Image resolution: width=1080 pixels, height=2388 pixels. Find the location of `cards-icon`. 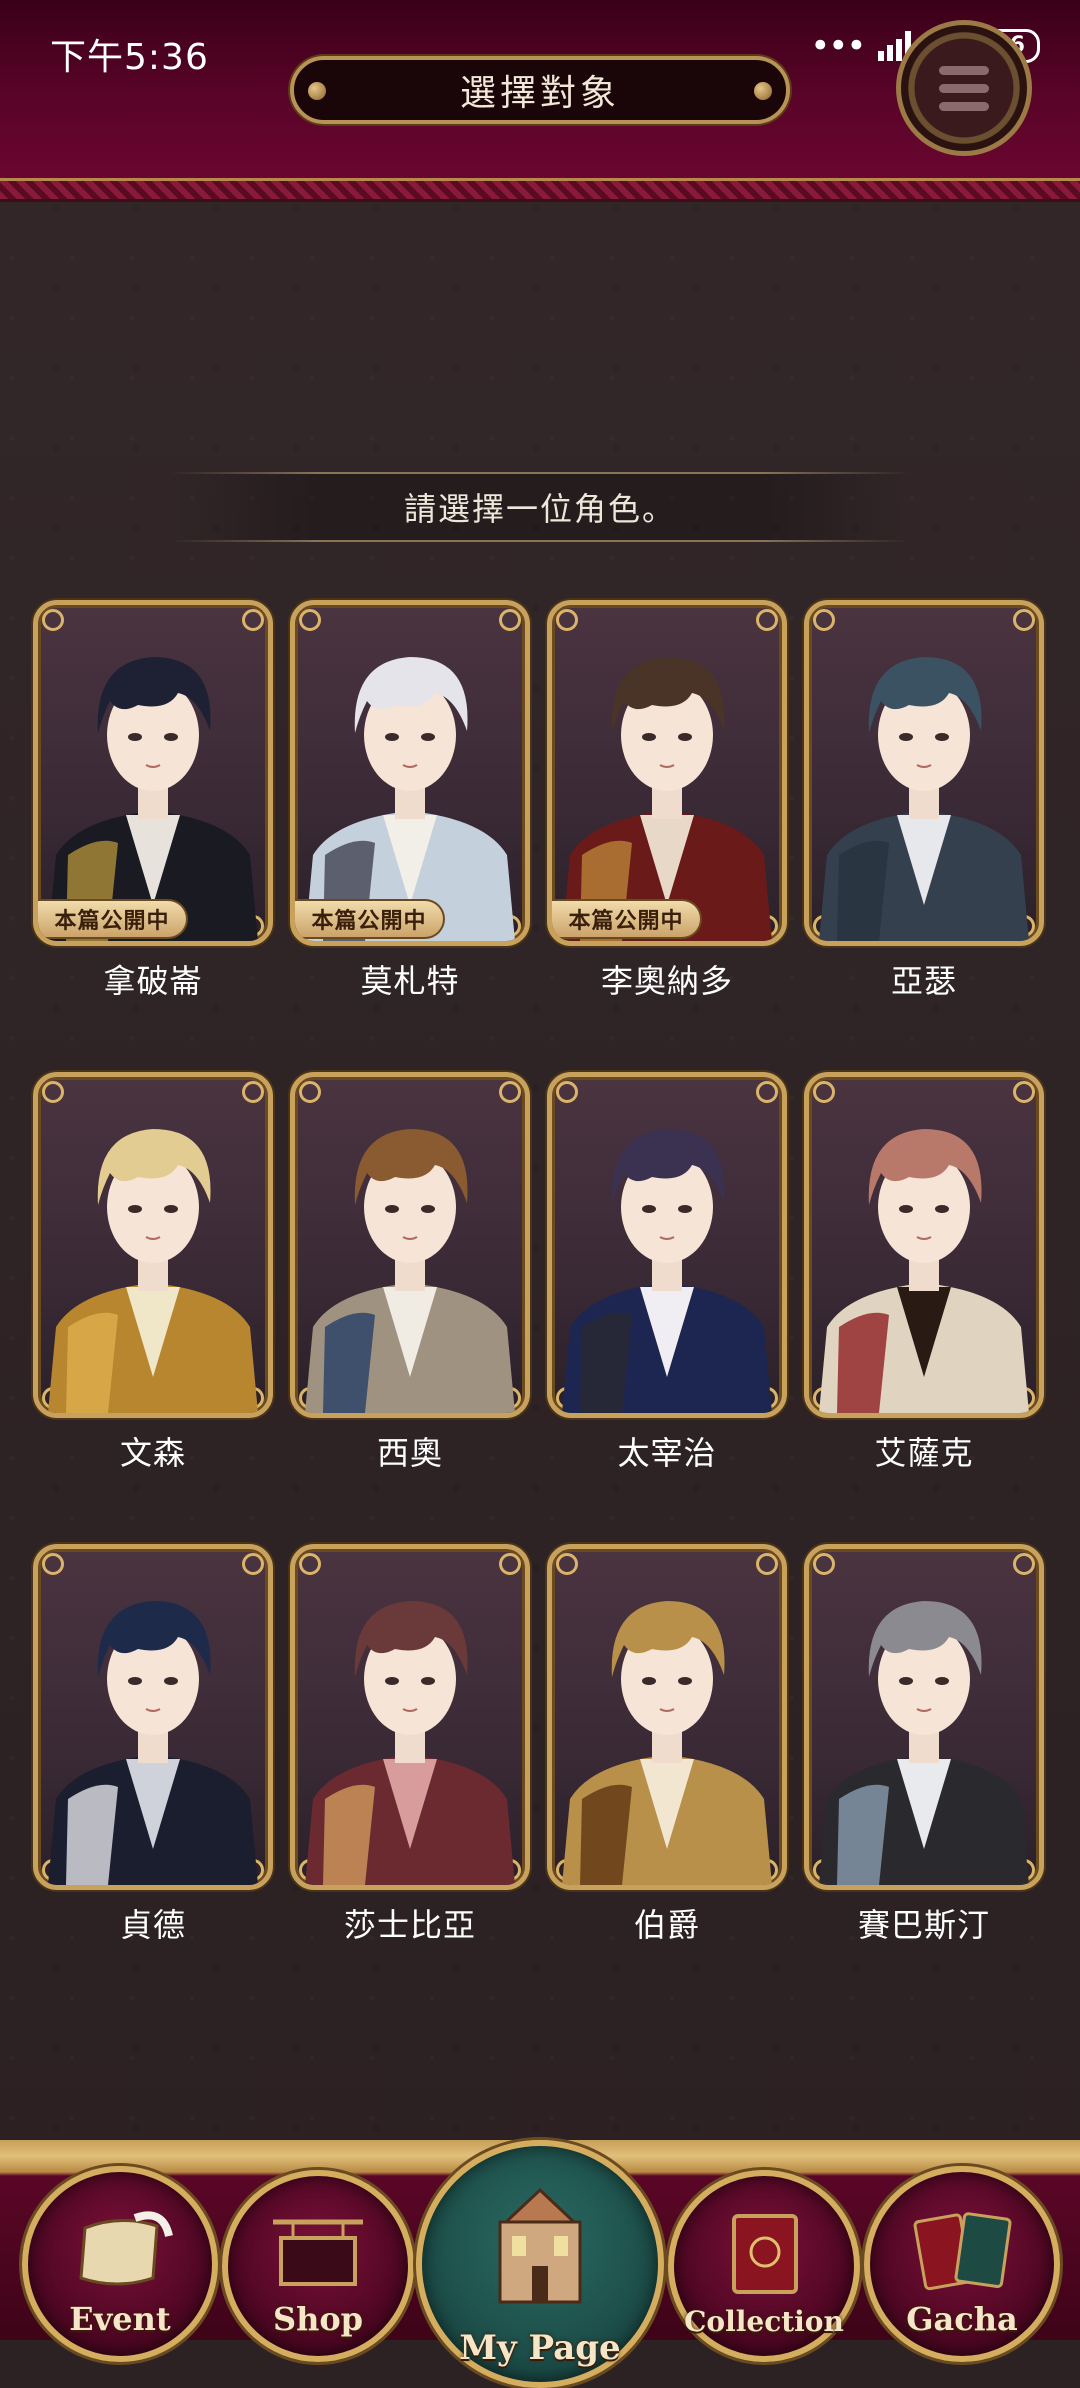

cards-icon is located at coordinates (962, 2251).